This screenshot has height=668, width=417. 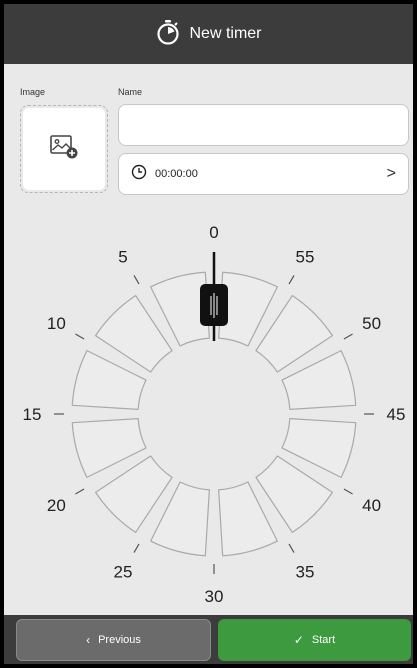 What do you see at coordinates (298, 640) in the screenshot?
I see `check-icon: ✓` at bounding box center [298, 640].